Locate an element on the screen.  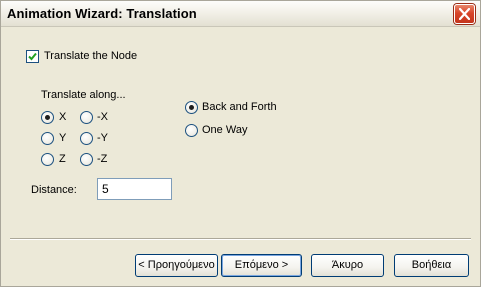
radio-y-label: Y is located at coordinates (62, 138).